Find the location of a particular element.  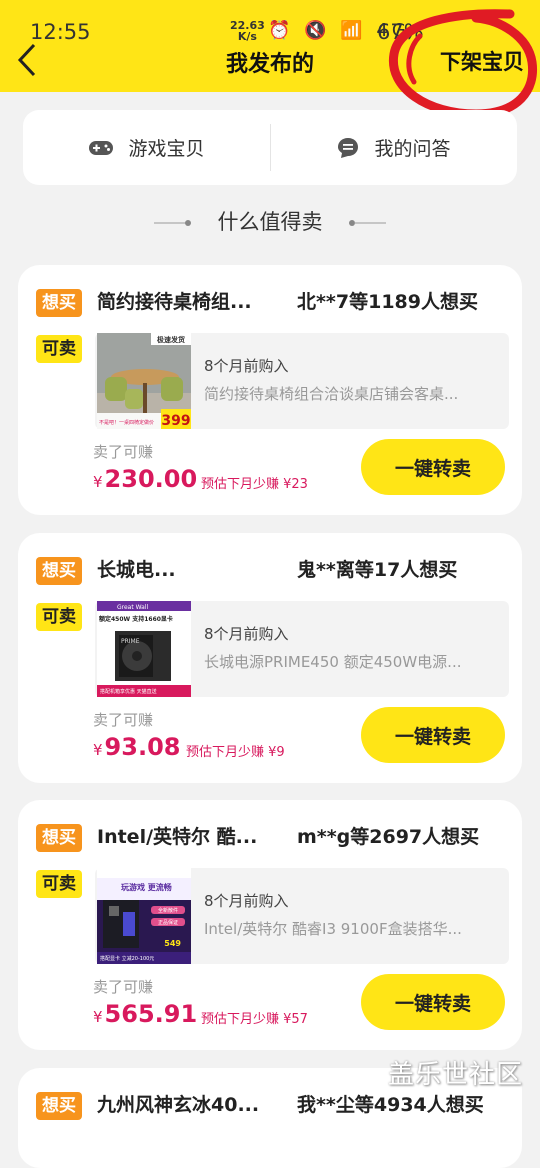

price-value: 230.00 is located at coordinates (151, 479).